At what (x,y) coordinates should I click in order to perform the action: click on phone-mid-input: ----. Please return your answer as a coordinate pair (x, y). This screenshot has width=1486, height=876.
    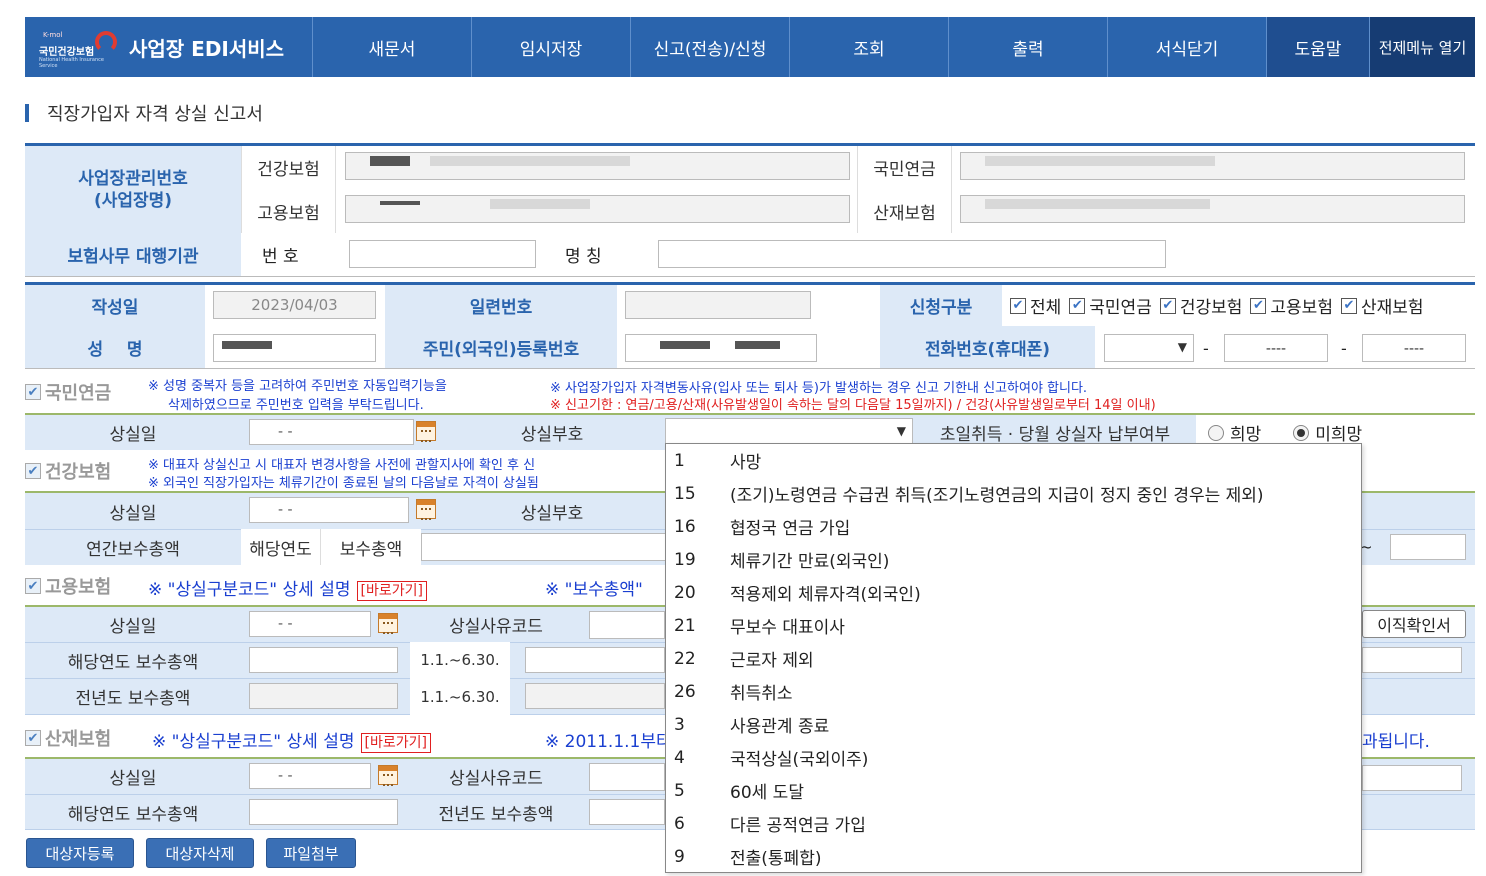
    Looking at the image, I should click on (1276, 348).